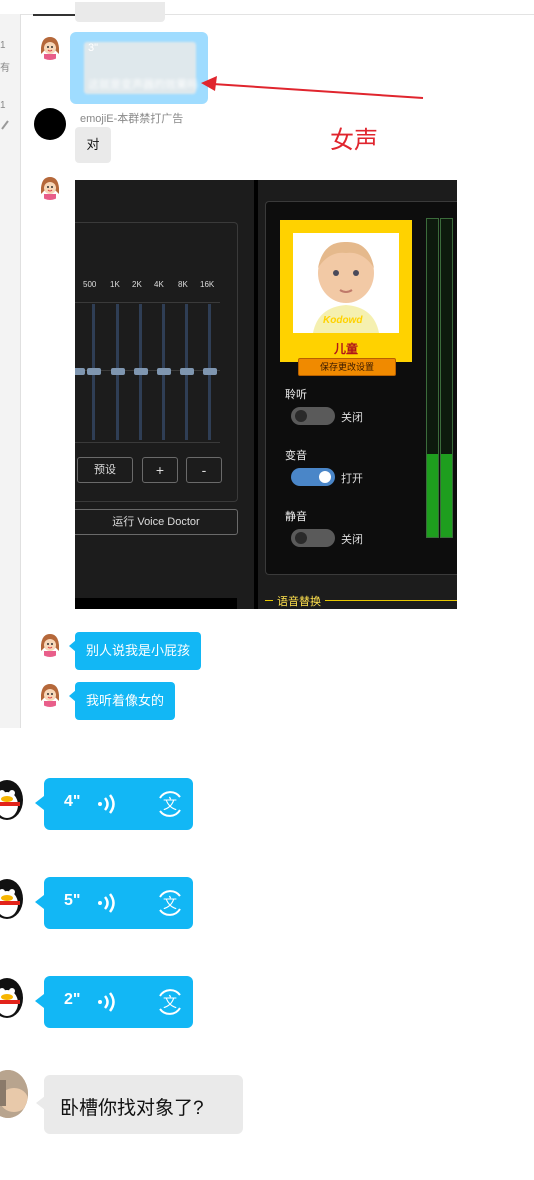 Image resolution: width=534 pixels, height=1180 pixels. Describe the element at coordinates (5, 124) in the screenshot. I see `pin-icon` at that location.